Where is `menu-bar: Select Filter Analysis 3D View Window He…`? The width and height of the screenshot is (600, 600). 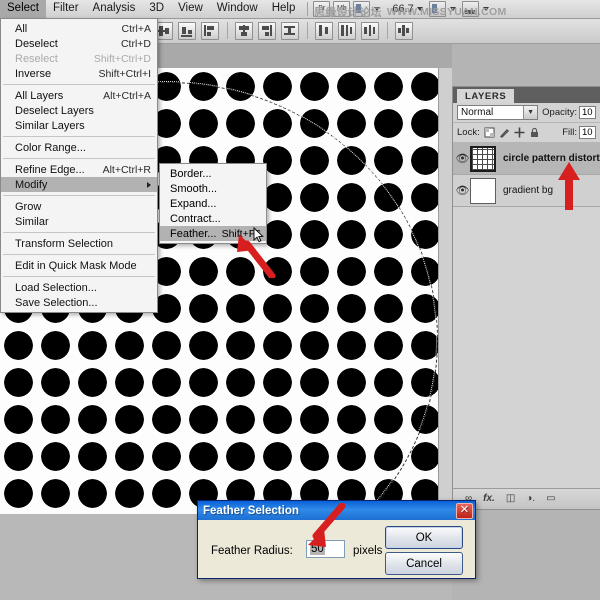
menu-bar: Select Filter Analysis 3D View Window He… is located at coordinates (300, 9).